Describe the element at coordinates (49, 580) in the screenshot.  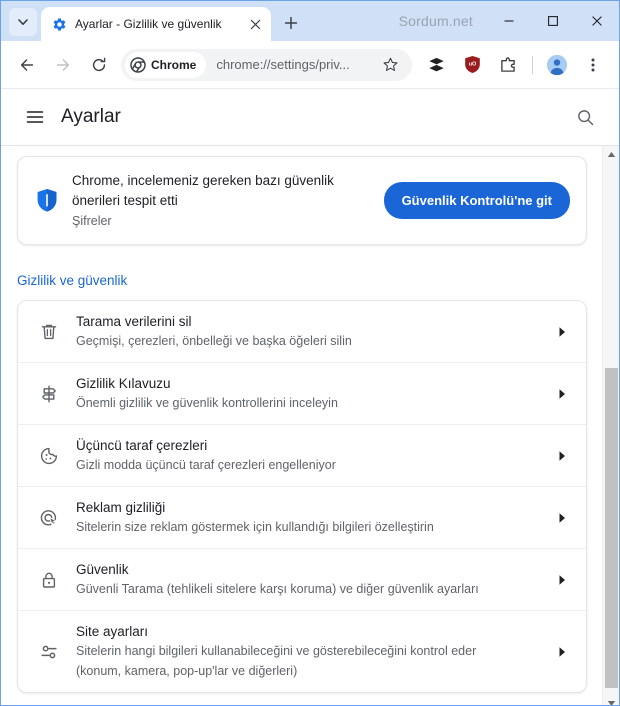
I see `lock-icon` at that location.